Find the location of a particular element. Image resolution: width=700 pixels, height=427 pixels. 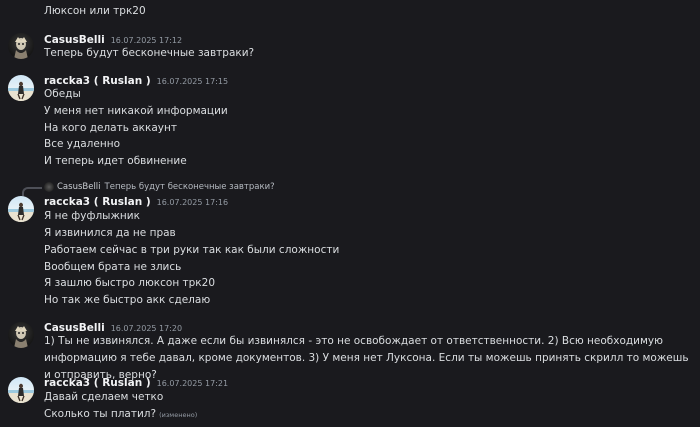

message-text-edited: Сколько ты платил? (изменено) is located at coordinates (120, 414).